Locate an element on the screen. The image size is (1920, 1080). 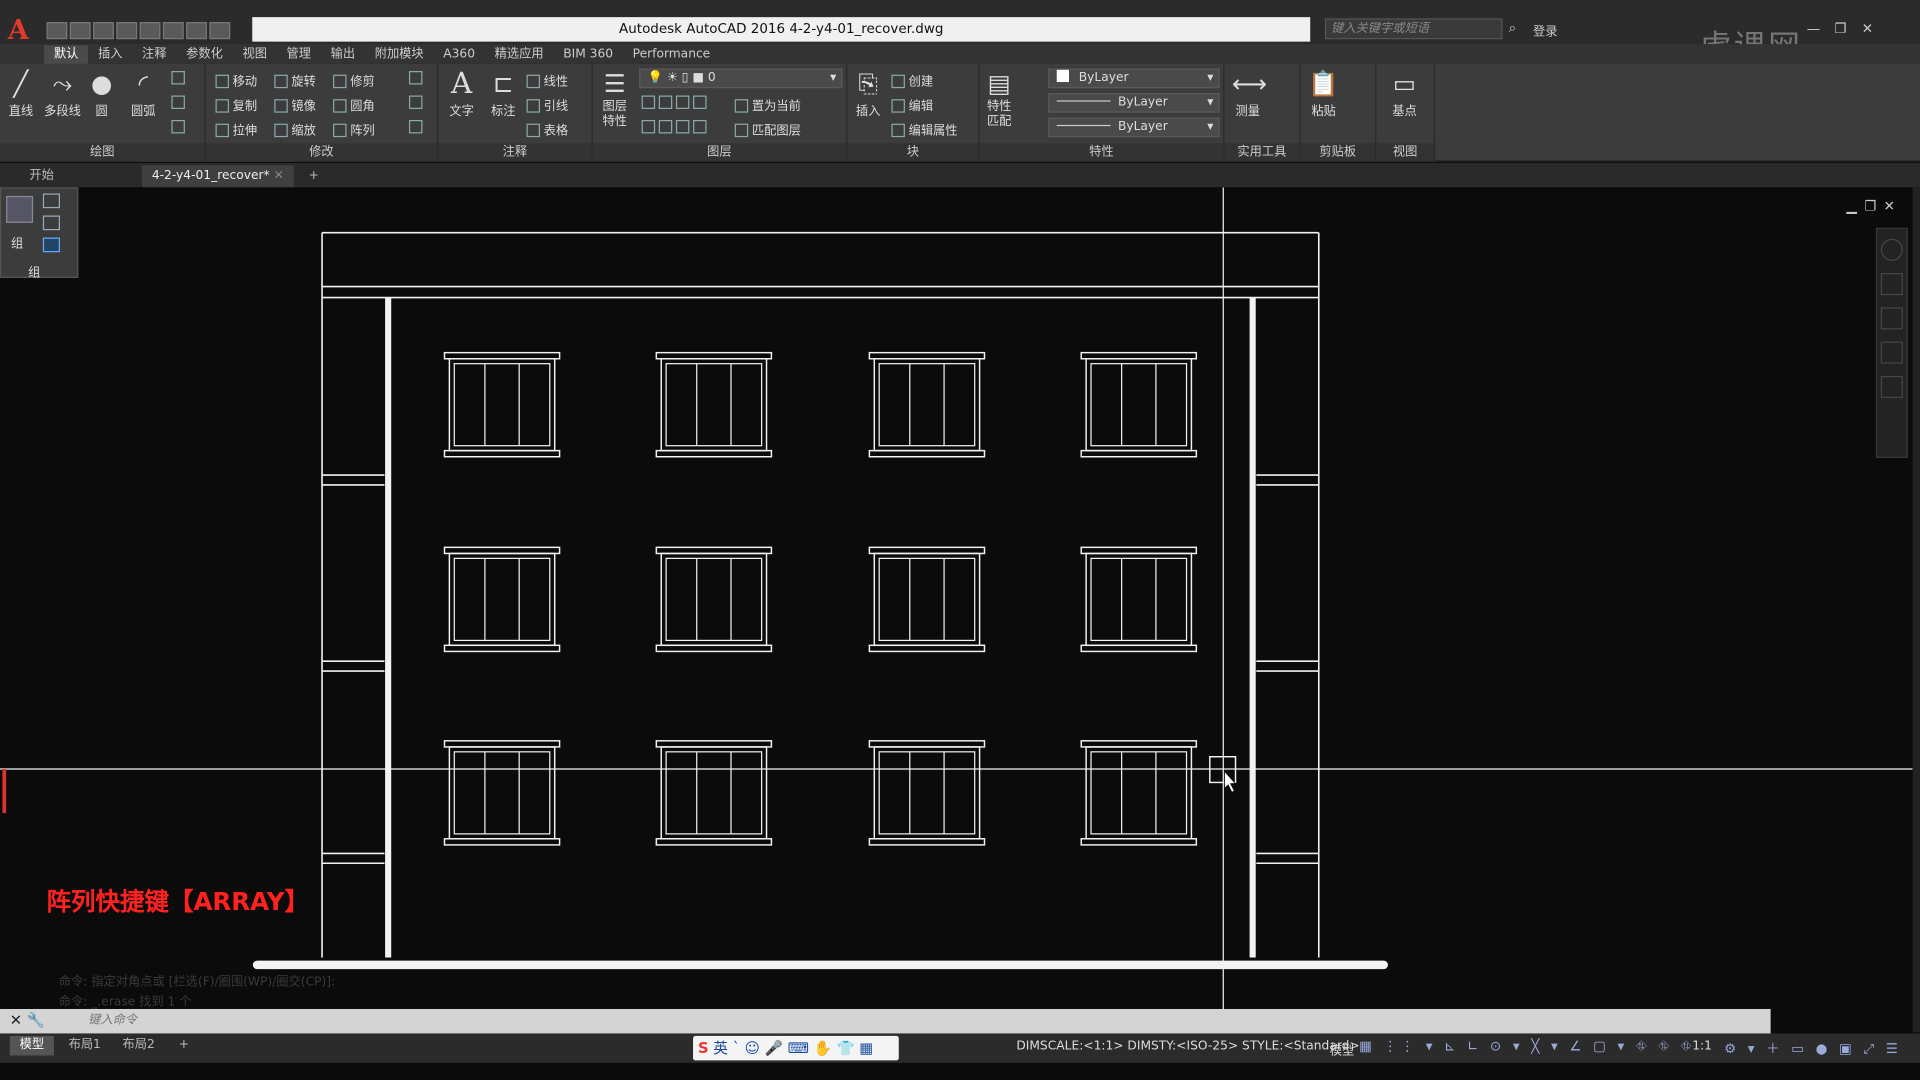
color-dropdown: ByLayer ▾ is located at coordinates (1134, 78).